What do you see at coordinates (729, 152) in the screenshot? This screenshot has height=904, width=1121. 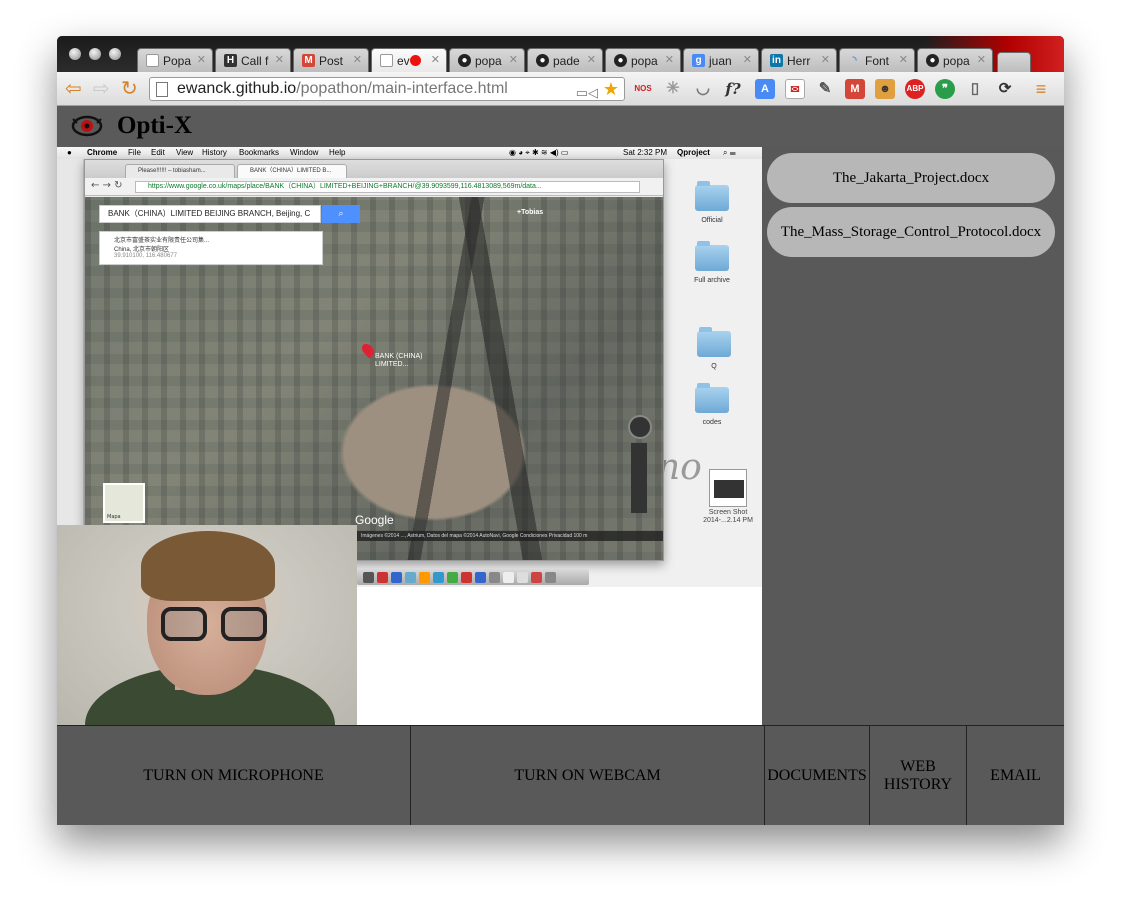 I see `spotlight-icon: ⌕ ☰` at bounding box center [729, 152].